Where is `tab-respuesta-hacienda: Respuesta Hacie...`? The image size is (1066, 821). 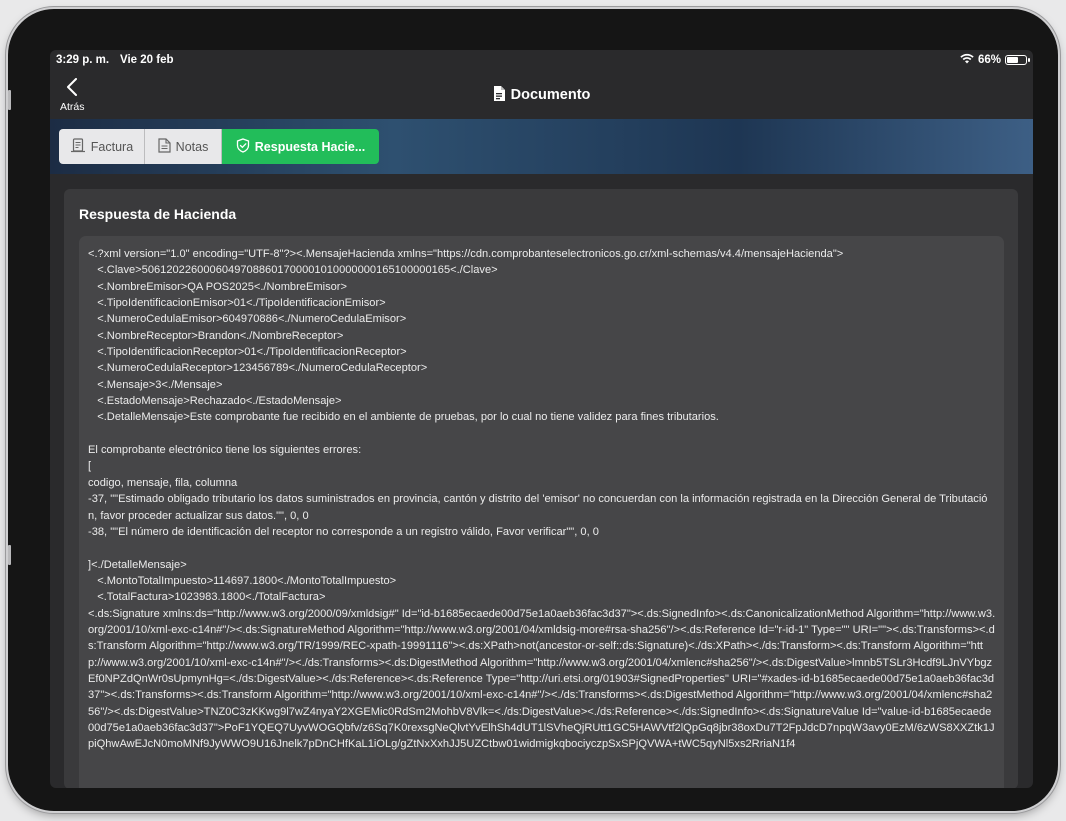
tab-respuesta-hacienda: Respuesta Hacie... is located at coordinates (300, 146).